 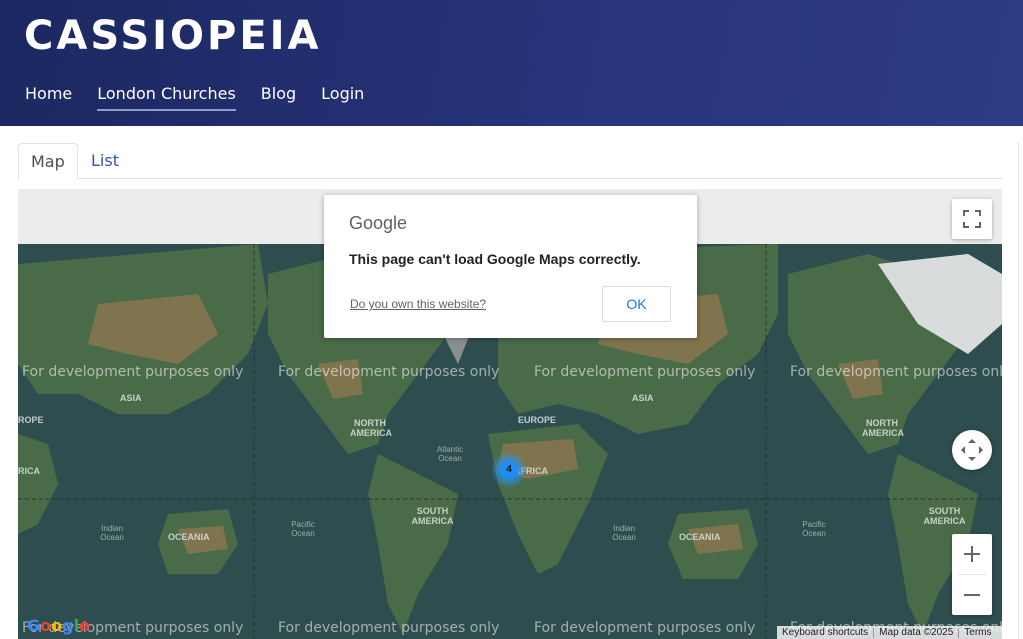 I want to click on map-data-text: Map data ©2025, so click(x=916, y=632).